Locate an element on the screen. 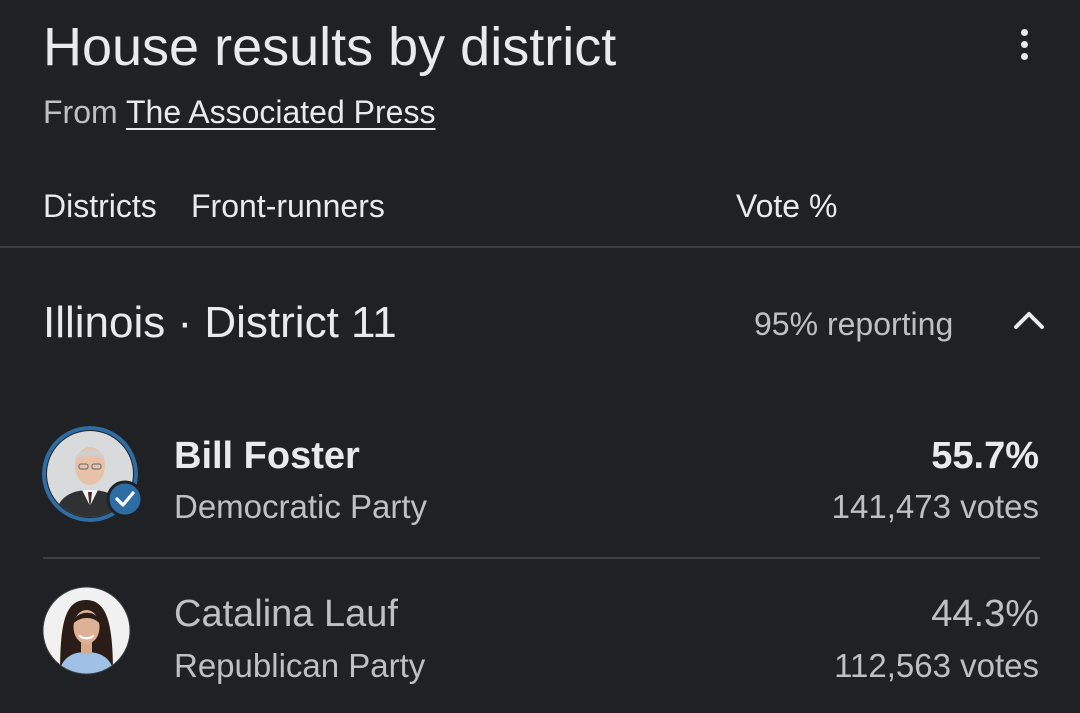 The image size is (1080, 713). candidate-vote-percent: 55.7% is located at coordinates (985, 456).